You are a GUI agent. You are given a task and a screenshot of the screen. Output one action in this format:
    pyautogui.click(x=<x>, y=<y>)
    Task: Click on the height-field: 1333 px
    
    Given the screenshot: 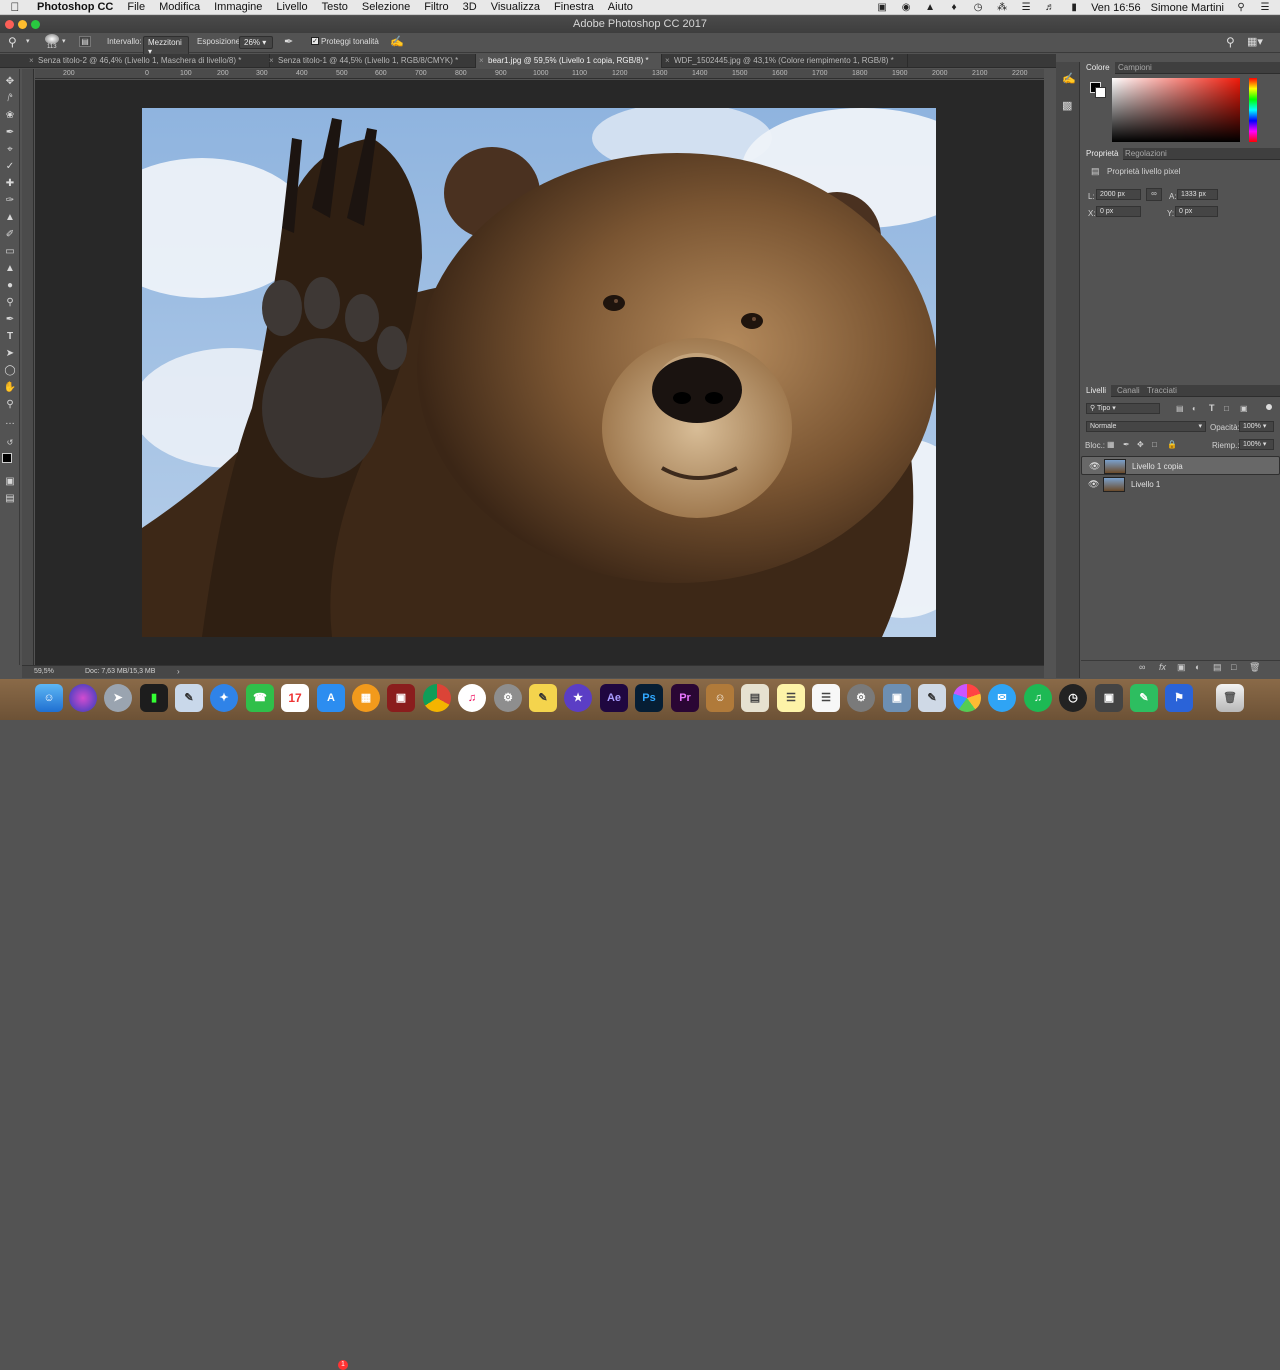 What is the action you would take?
    pyautogui.click(x=1197, y=194)
    